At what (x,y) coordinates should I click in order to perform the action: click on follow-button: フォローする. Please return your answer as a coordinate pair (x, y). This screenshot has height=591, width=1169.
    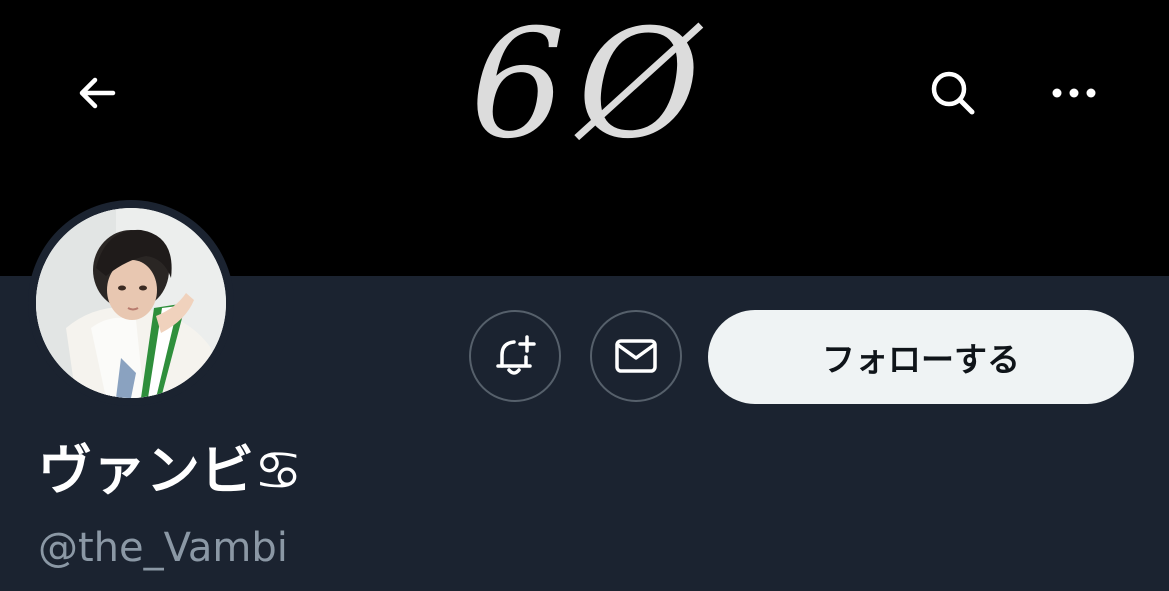
    Looking at the image, I should click on (921, 357).